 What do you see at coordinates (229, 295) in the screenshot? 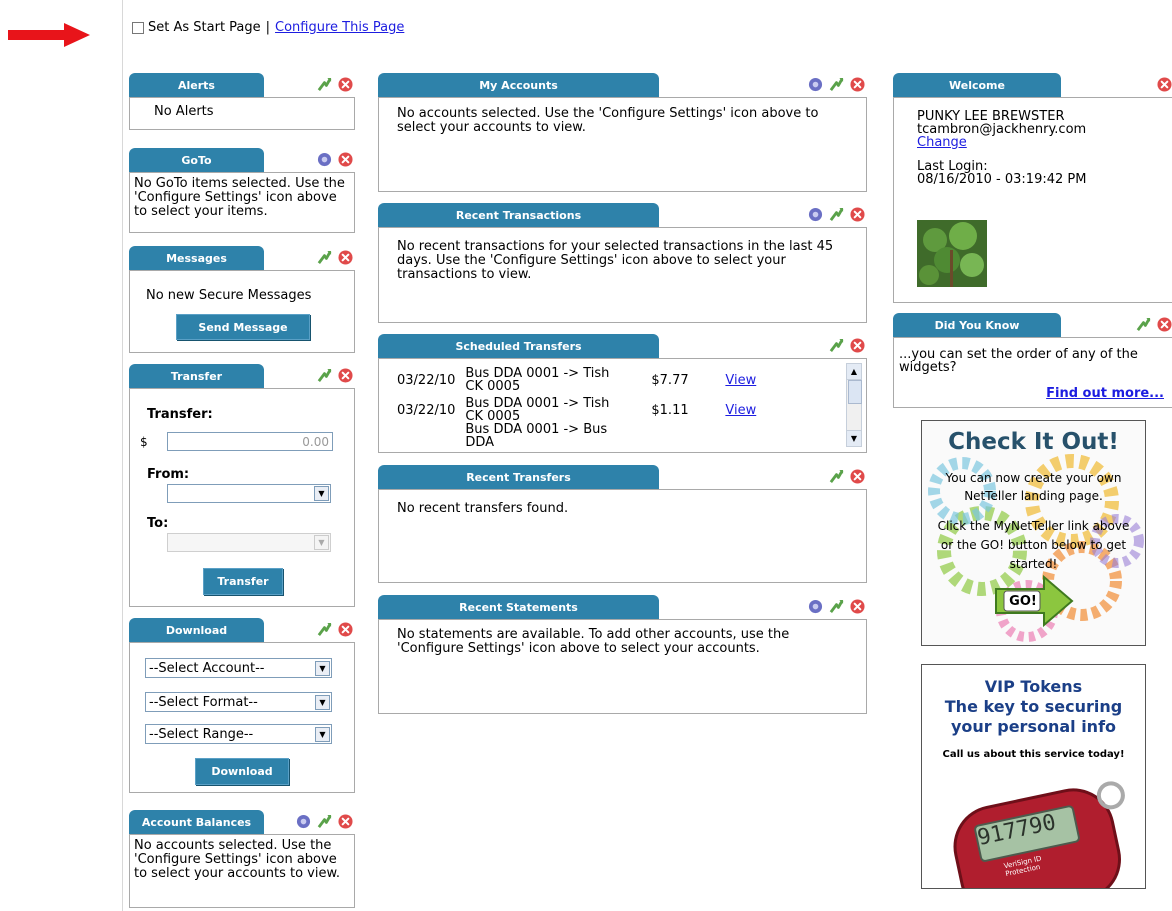
I see `messages-text: No new Secure Messages` at bounding box center [229, 295].